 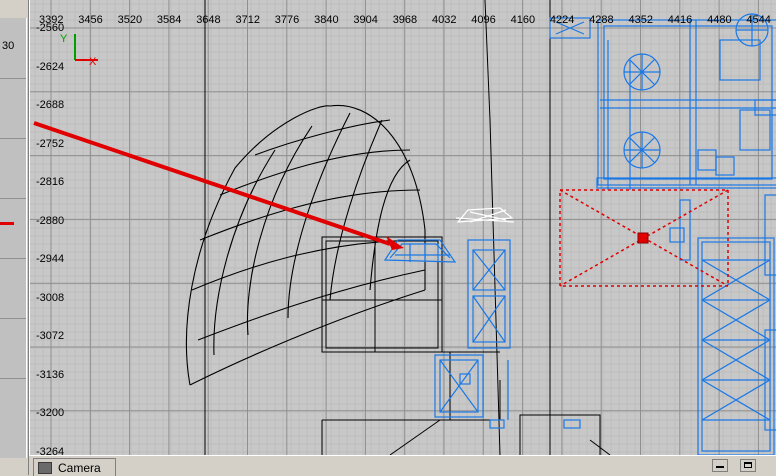 I want to click on y-coordinate-label: -3008, so click(x=50, y=297).